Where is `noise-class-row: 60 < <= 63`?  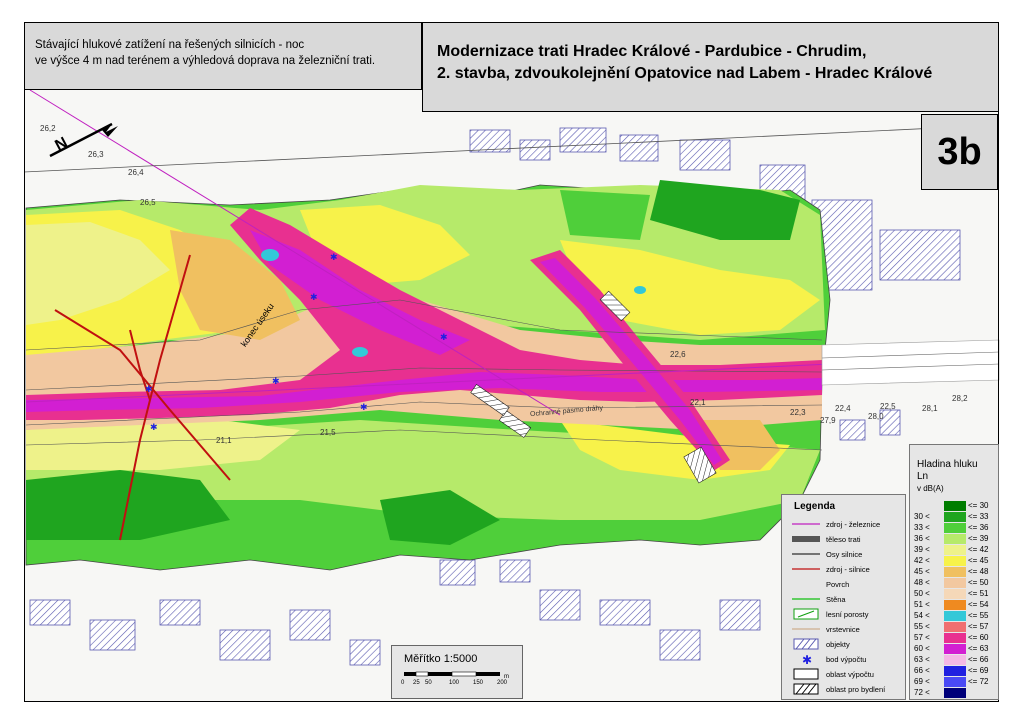
noise-class-row: 60 < <= 63 is located at coordinates (957, 648).